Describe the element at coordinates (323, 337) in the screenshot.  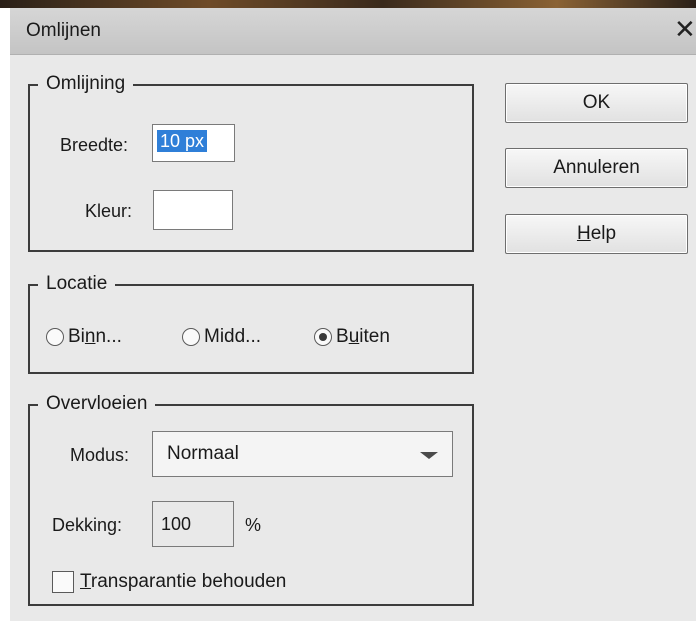
I see `location-outside-radio` at that location.